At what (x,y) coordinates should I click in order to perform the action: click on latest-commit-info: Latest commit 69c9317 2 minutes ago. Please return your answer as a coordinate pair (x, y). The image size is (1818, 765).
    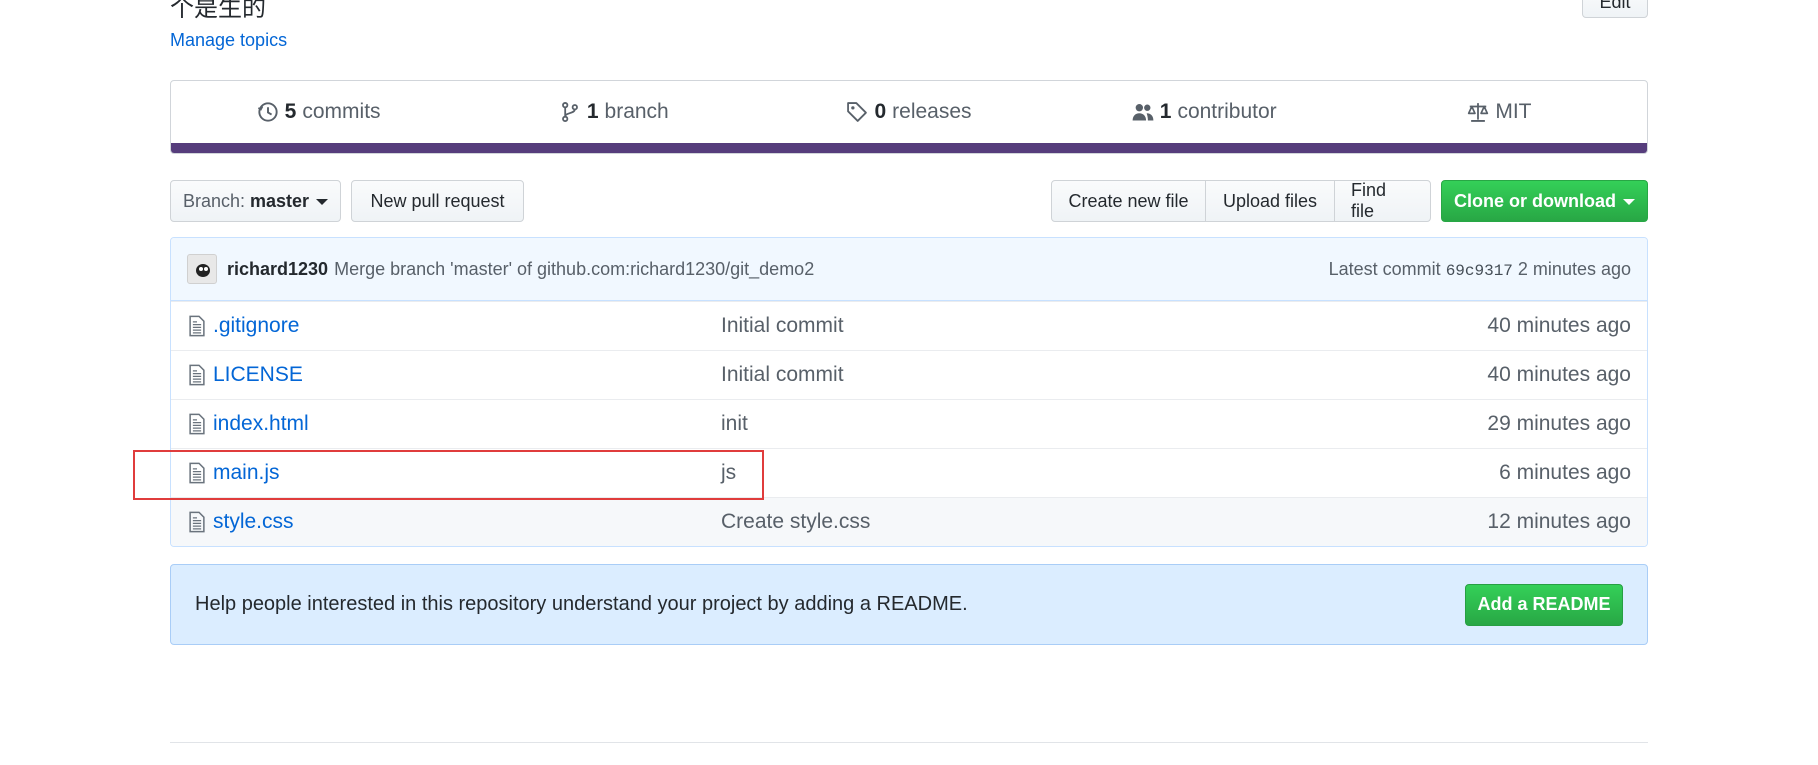
    Looking at the image, I should click on (1480, 269).